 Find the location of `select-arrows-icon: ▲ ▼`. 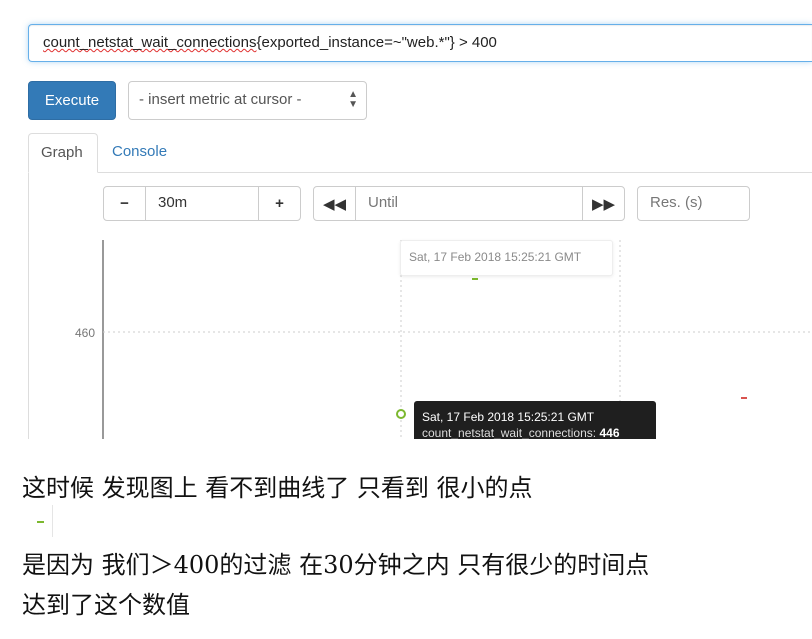

select-arrows-icon: ▲ ▼ is located at coordinates (353, 99).